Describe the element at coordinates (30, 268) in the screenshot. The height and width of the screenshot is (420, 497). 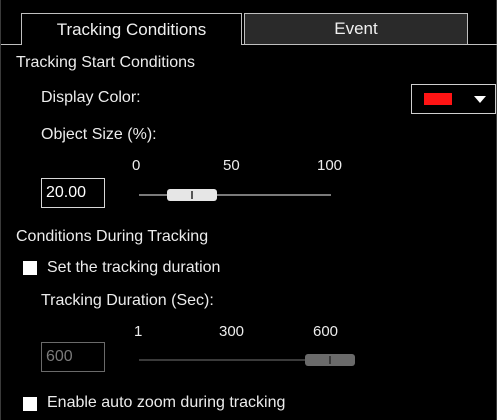
I see `set-duration-checkbox` at that location.